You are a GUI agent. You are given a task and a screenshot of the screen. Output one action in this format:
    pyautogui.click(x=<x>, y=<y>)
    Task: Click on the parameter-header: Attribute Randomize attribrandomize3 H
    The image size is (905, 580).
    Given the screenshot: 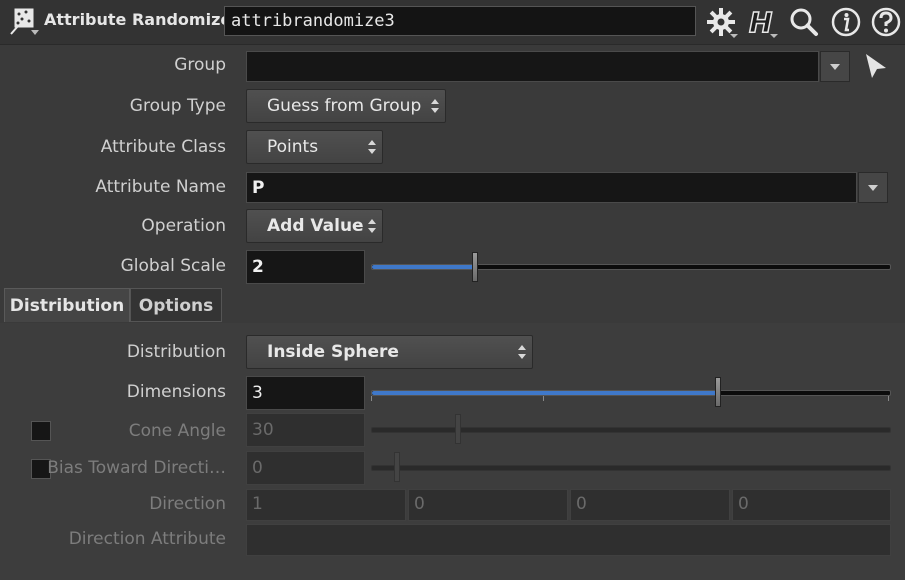 What is the action you would take?
    pyautogui.click(x=452, y=22)
    